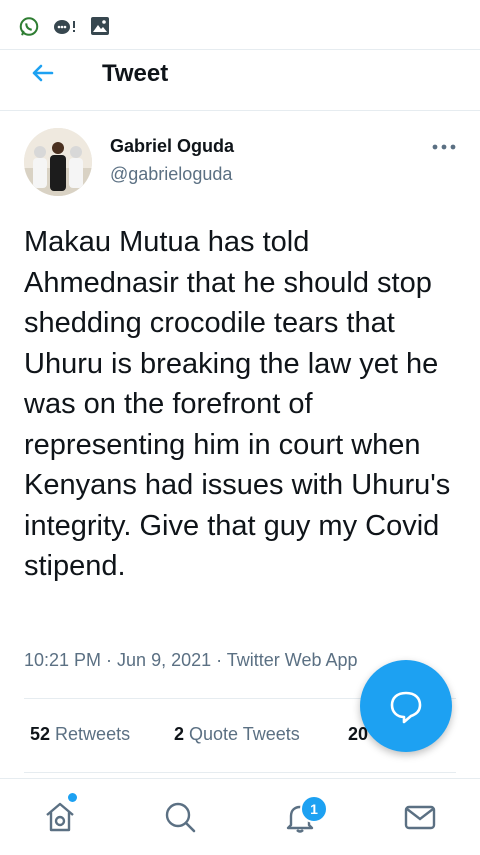 The height and width of the screenshot is (855, 480). What do you see at coordinates (29, 29) in the screenshot?
I see `whatsapp-icon` at bounding box center [29, 29].